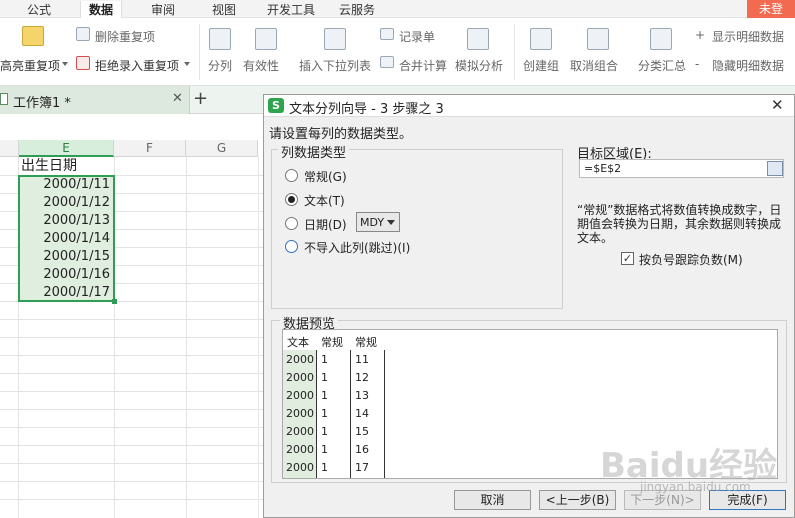 This screenshot has width=795, height=518. Describe the element at coordinates (66, 166) in the screenshot. I see `cell-e1-header: 出生日期` at that location.